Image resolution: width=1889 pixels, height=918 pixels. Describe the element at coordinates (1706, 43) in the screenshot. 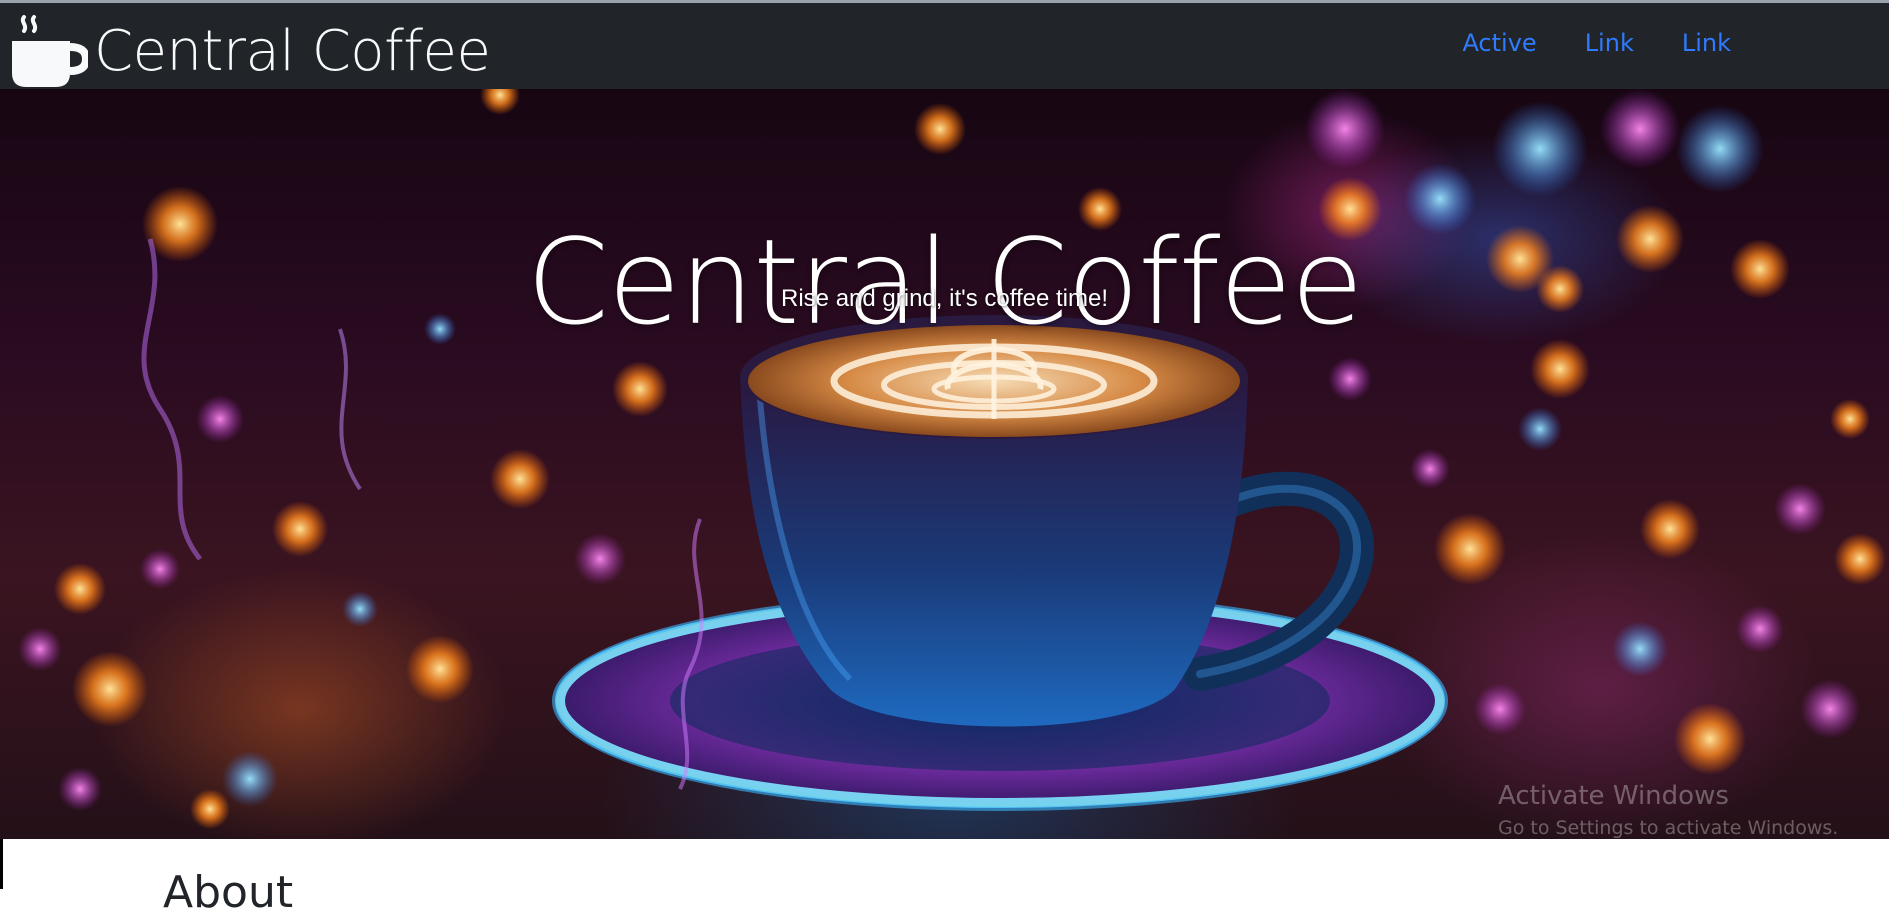

I see `nav-link-2: Link` at that location.